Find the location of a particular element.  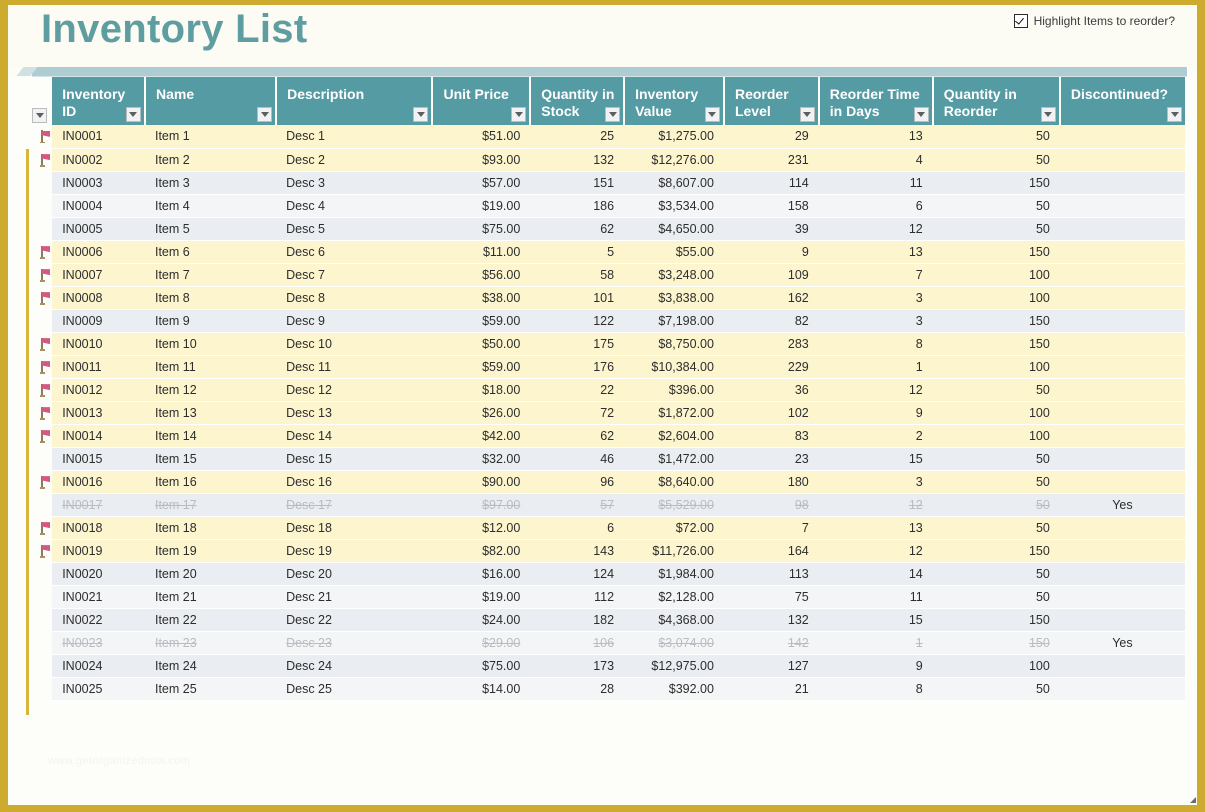

cell-name: Item 10 is located at coordinates (210, 344).